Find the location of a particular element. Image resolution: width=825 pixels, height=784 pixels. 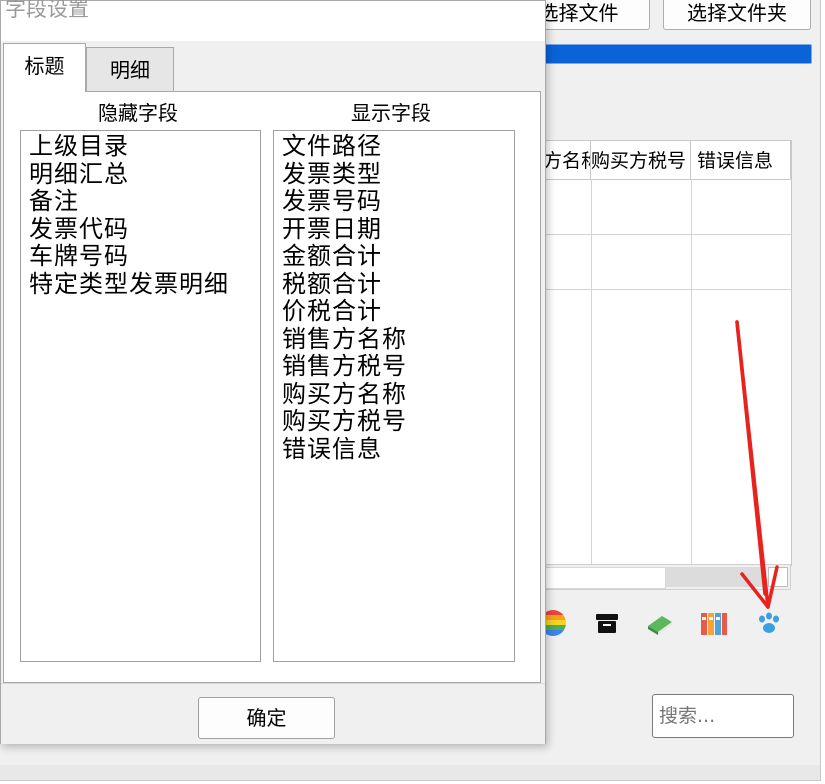

scrollbar-track is located at coordinates (605, 578).